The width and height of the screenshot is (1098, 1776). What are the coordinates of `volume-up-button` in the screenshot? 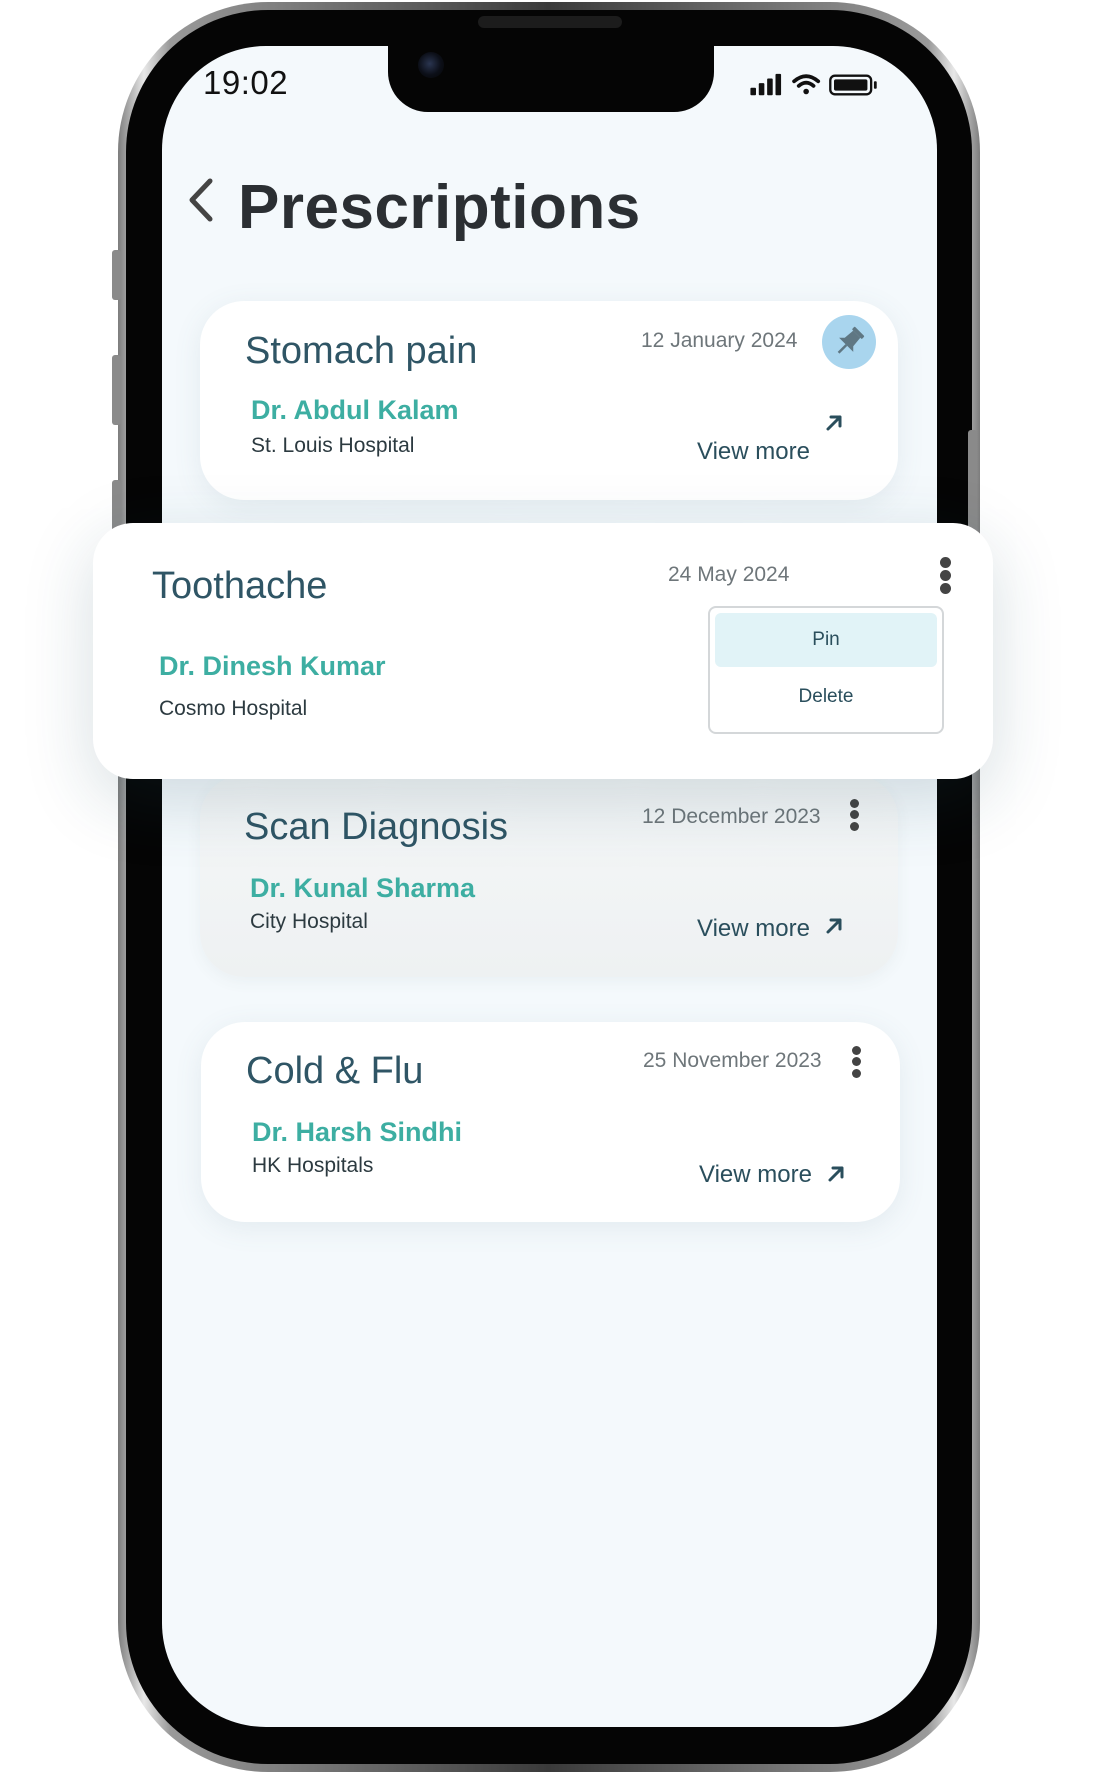 It's located at (116, 390).